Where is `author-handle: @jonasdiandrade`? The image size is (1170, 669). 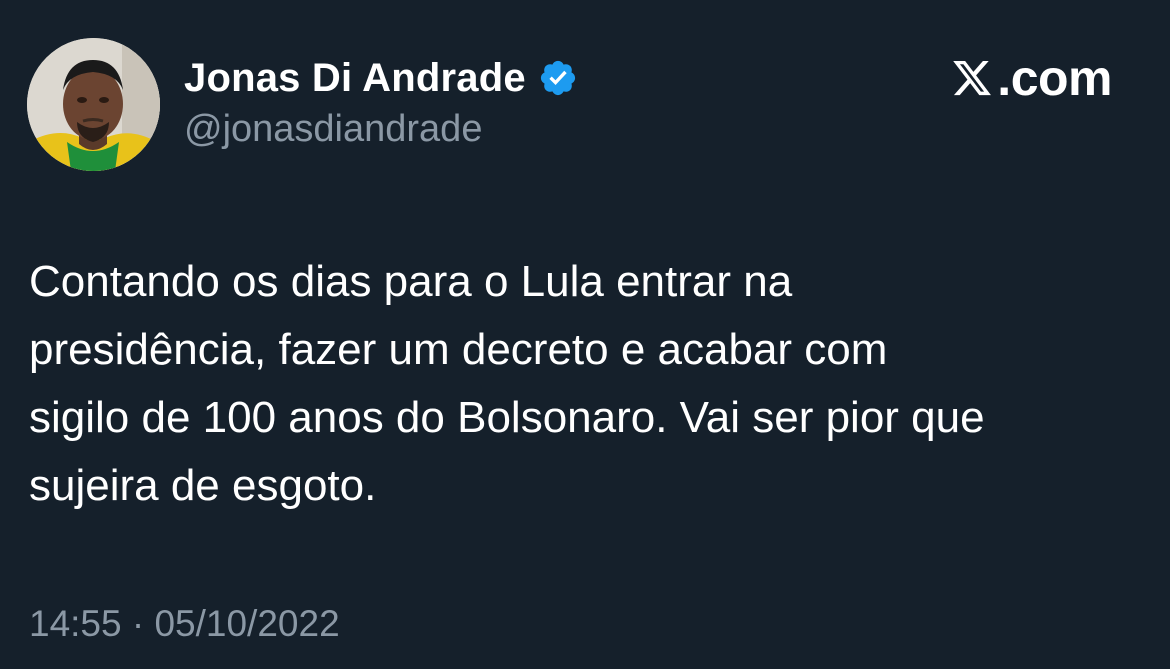
author-handle: @jonasdiandrade is located at coordinates (333, 129).